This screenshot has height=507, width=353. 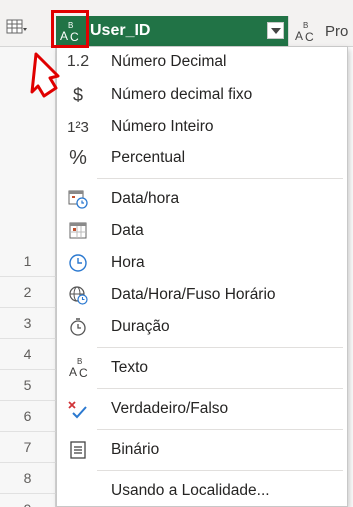 What do you see at coordinates (320, 31) in the screenshot?
I see `column-header-next: ABC Pro` at bounding box center [320, 31].